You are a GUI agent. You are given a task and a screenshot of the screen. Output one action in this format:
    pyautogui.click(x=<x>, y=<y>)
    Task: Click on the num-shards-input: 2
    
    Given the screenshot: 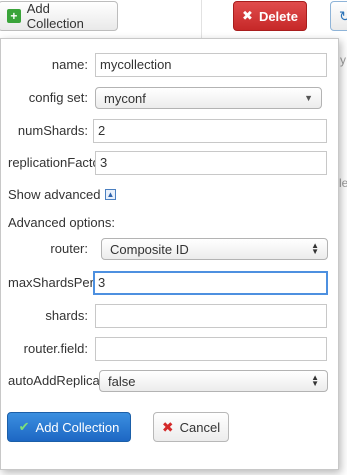 What is the action you would take?
    pyautogui.click(x=210, y=131)
    